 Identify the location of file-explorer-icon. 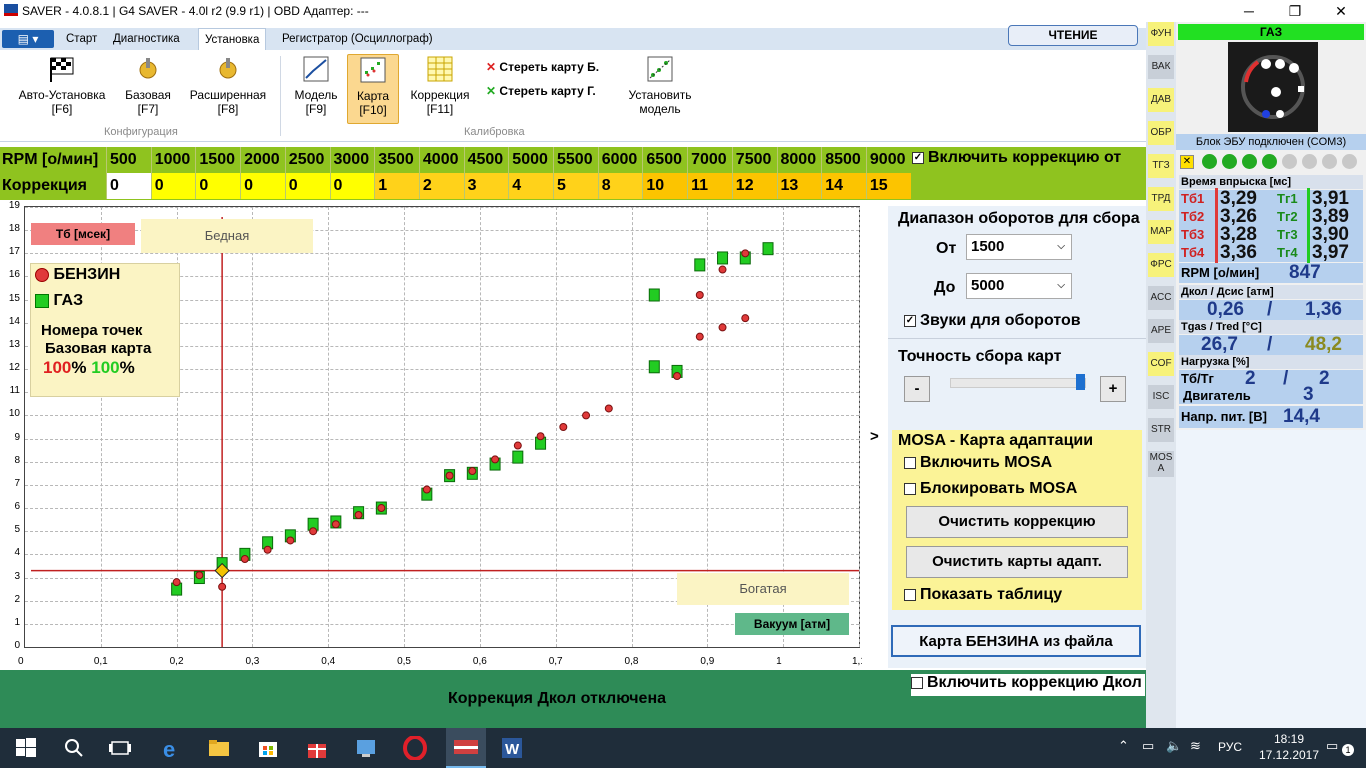
(219, 748).